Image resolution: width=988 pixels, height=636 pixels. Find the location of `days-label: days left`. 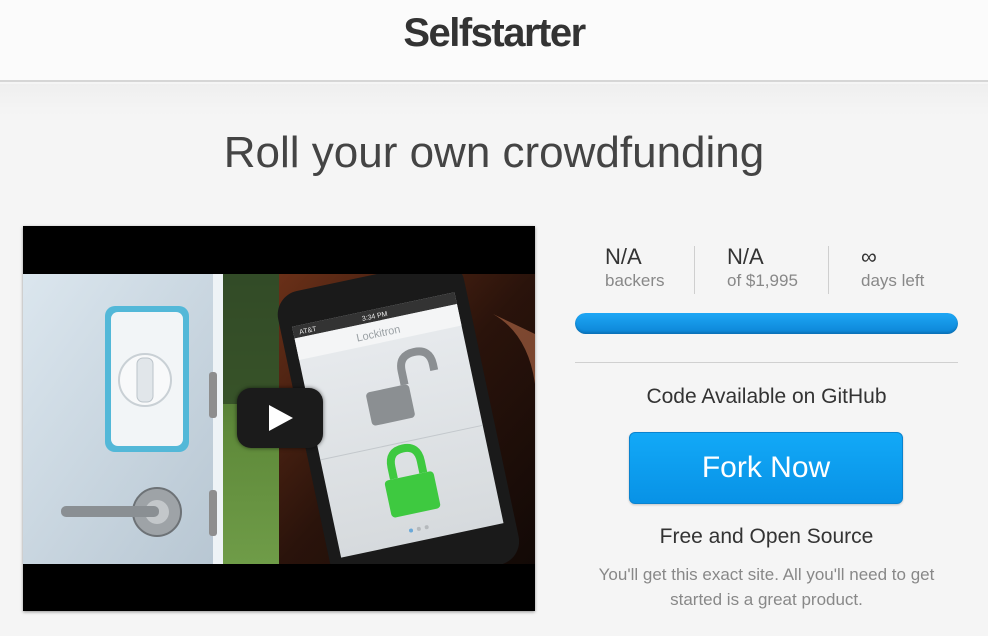

days-label: days left is located at coordinates (893, 280).